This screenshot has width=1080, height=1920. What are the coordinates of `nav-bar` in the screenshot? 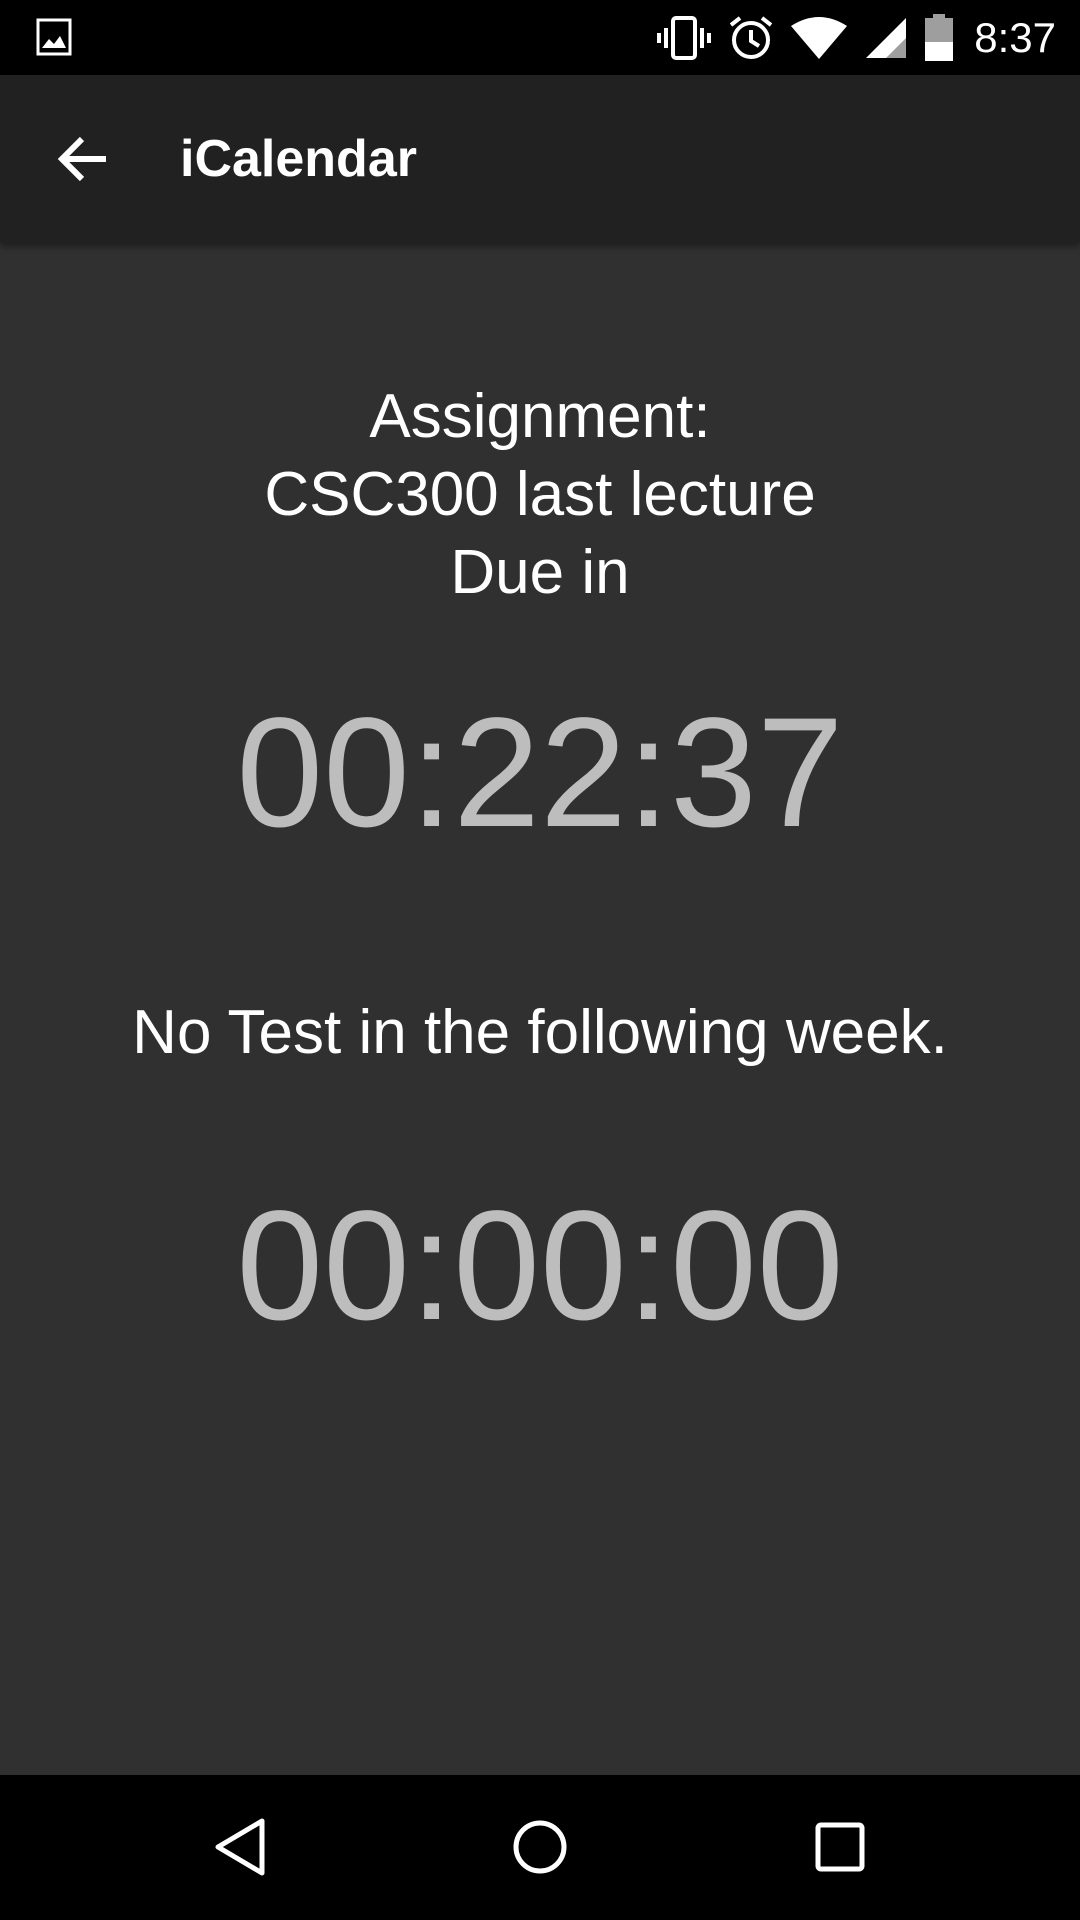 It's located at (540, 1847).